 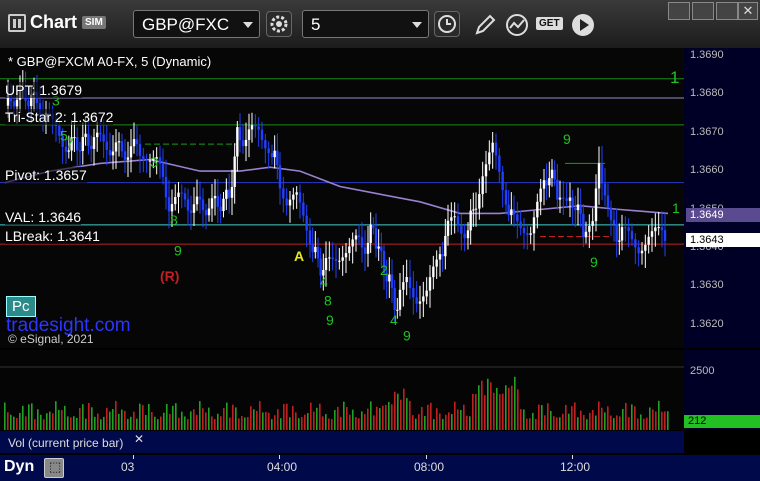 What do you see at coordinates (365, 24) in the screenshot?
I see `interval-dropdown: 5` at bounding box center [365, 24].